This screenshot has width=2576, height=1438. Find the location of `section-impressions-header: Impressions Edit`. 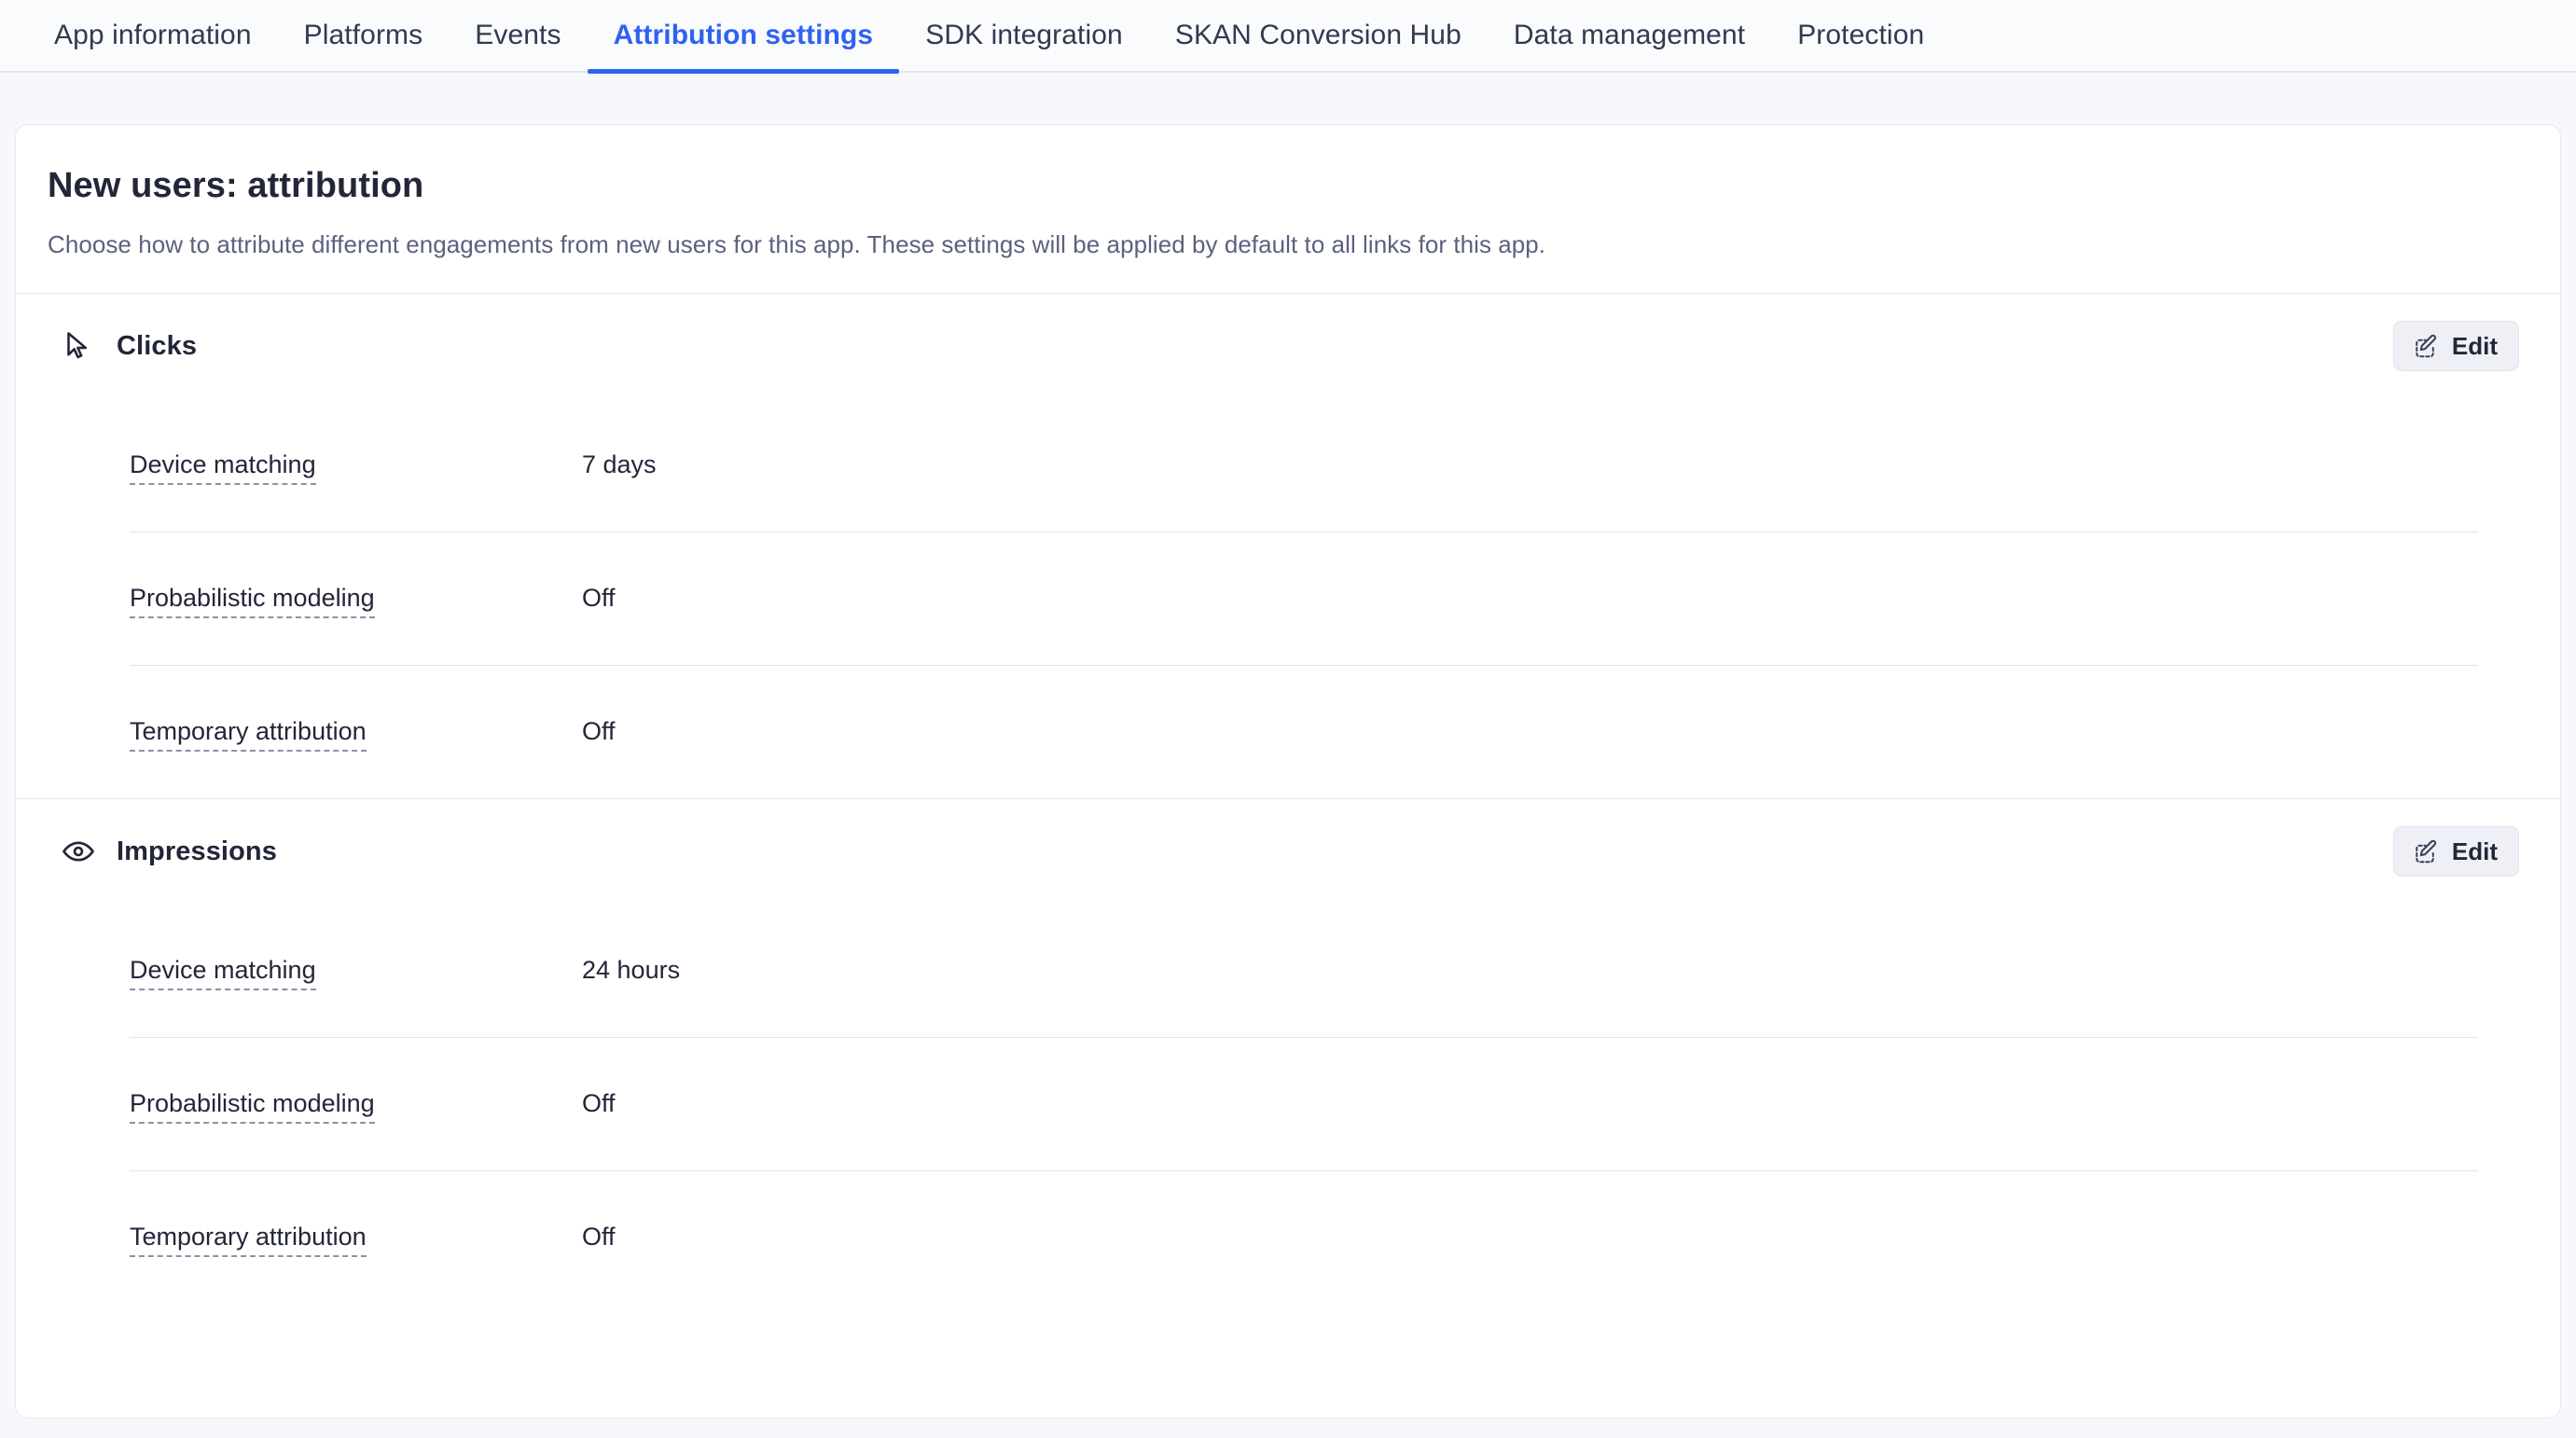

section-impressions-header: Impressions Edit is located at coordinates (1288, 851).